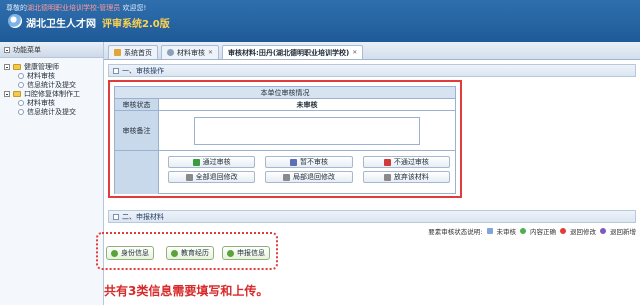  What do you see at coordinates (320, 21) in the screenshot?
I see `top-header: 尊敬的湖北德明职业培训学校·管理员 欢迎您! 湖北卫生人才网 评审系统2.0版` at bounding box center [320, 21].